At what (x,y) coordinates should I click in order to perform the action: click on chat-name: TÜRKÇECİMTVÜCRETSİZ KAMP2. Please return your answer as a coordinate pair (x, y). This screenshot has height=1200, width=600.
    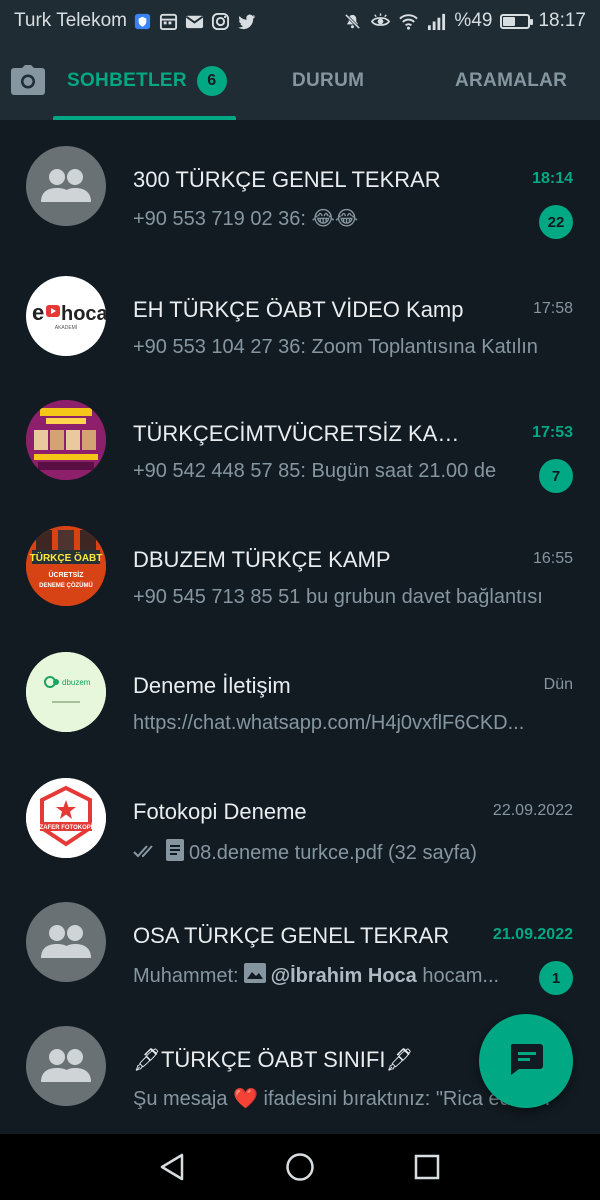
    Looking at the image, I should click on (303, 433).